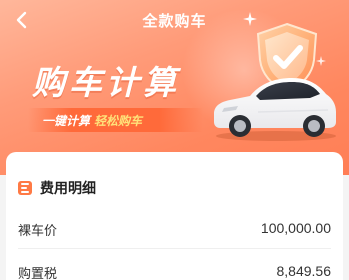 This screenshot has width=349, height=280. What do you see at coordinates (304, 271) in the screenshot?
I see `fee-value: 8,849.56` at bounding box center [304, 271].